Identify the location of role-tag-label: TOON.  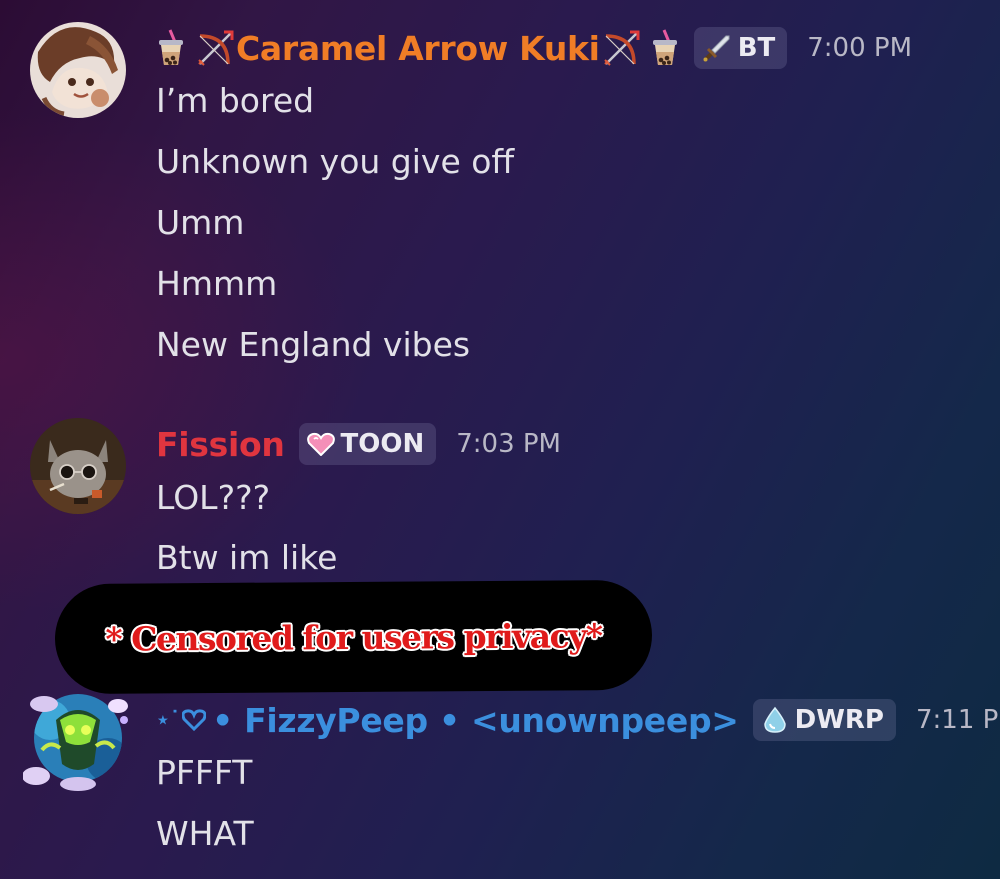
(382, 444).